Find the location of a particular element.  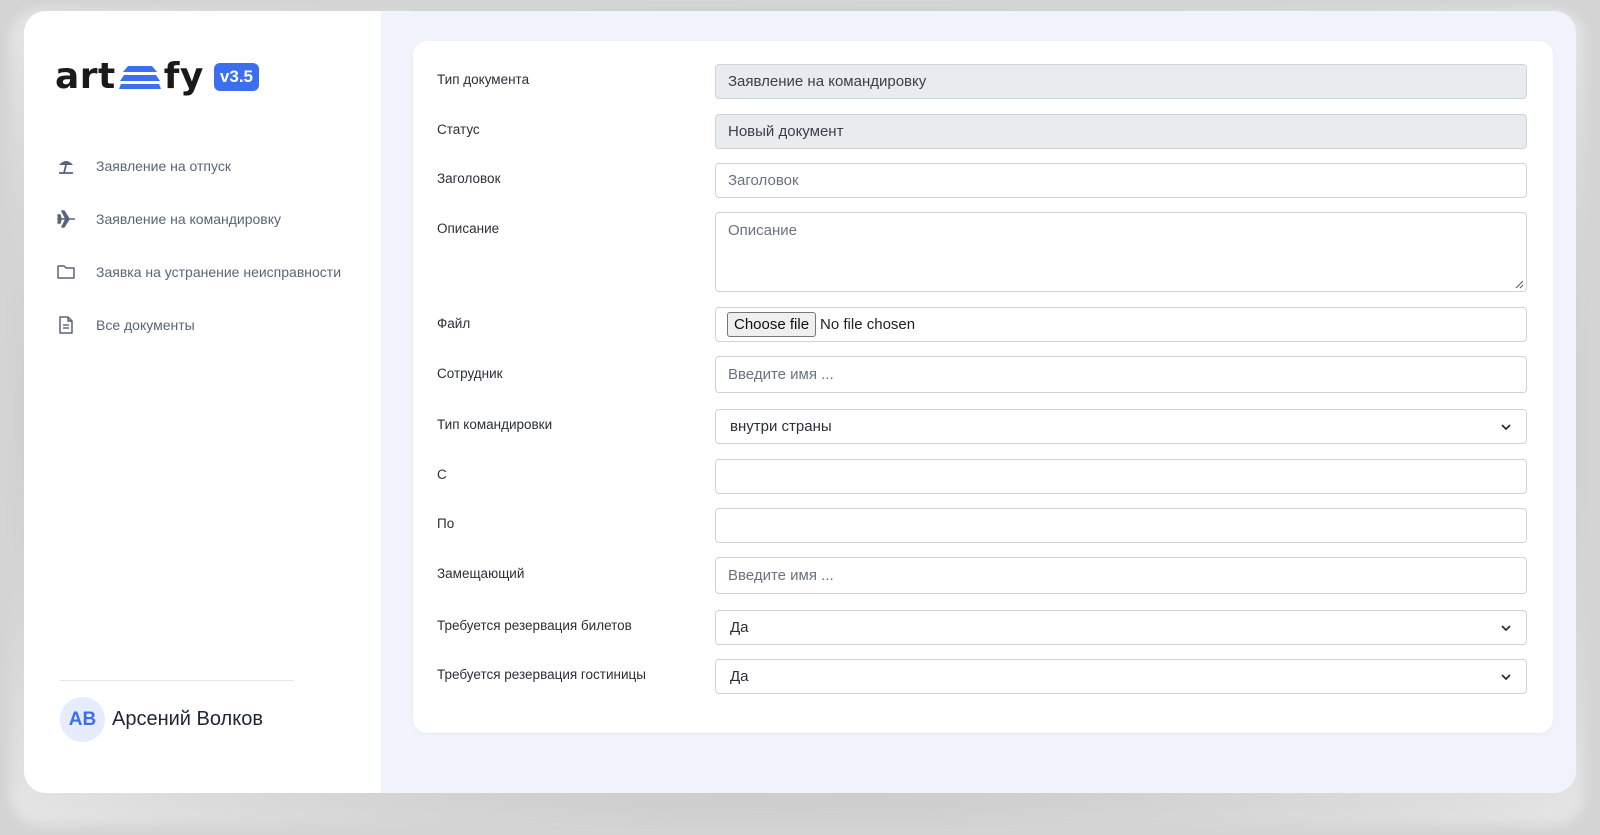

tickets-label: Требуется резервация билетов is located at coordinates (534, 625).